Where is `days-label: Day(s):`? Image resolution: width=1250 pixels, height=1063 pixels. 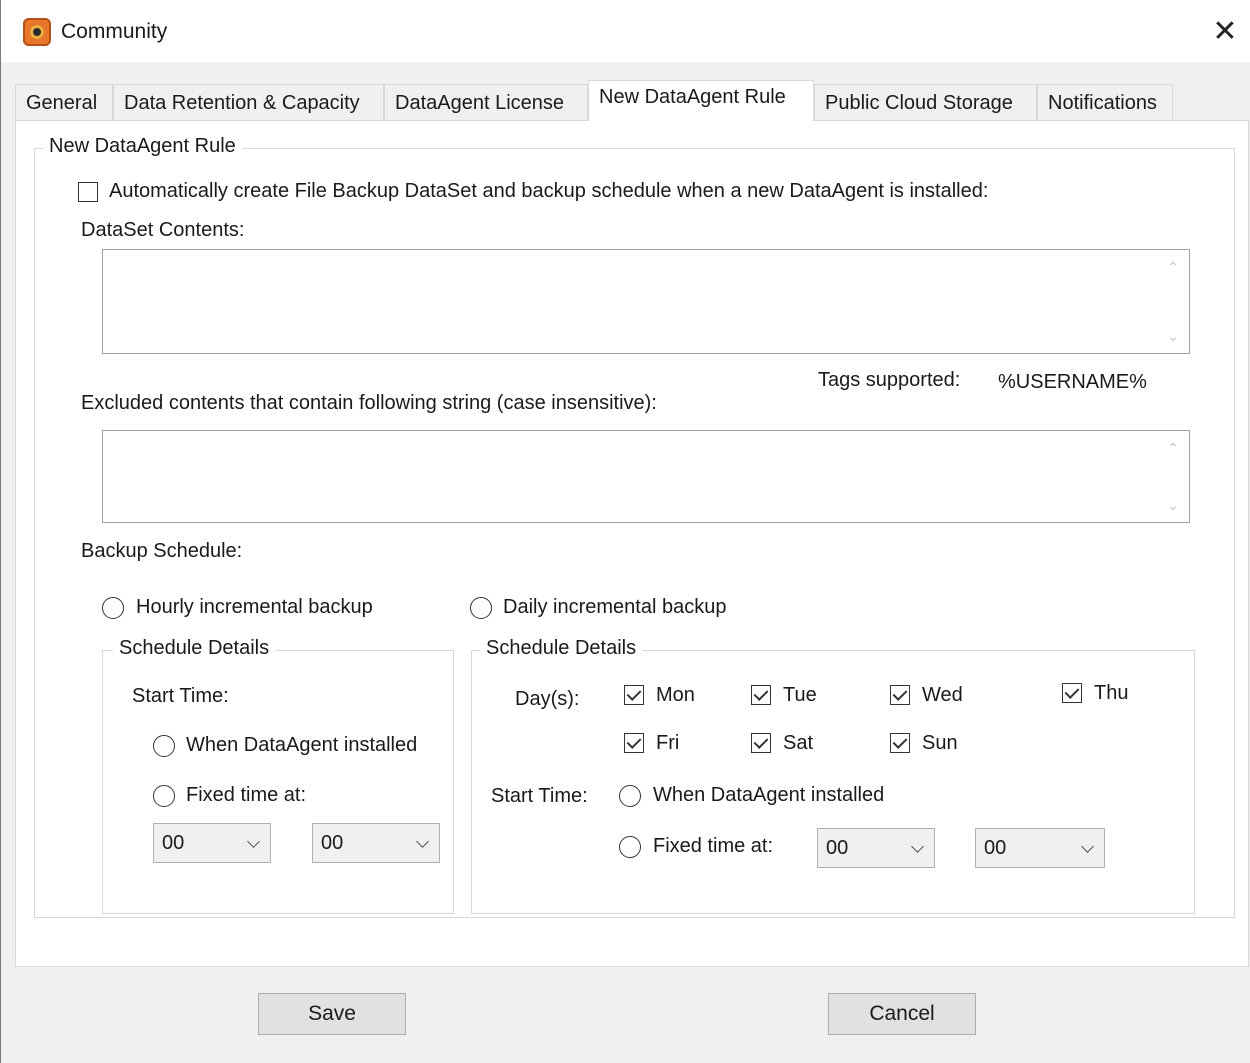 days-label: Day(s): is located at coordinates (547, 699).